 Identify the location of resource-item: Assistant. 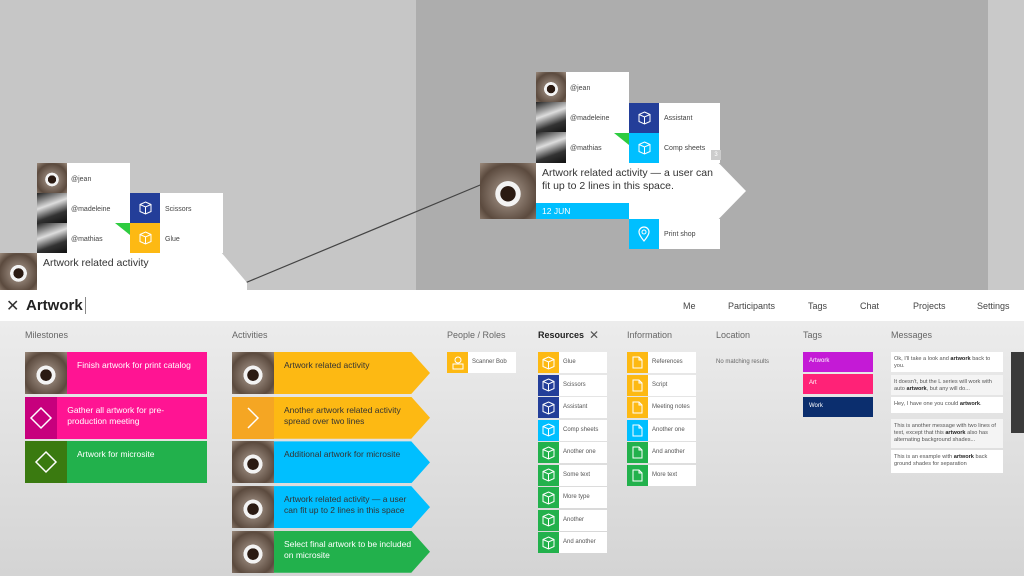
(572, 407).